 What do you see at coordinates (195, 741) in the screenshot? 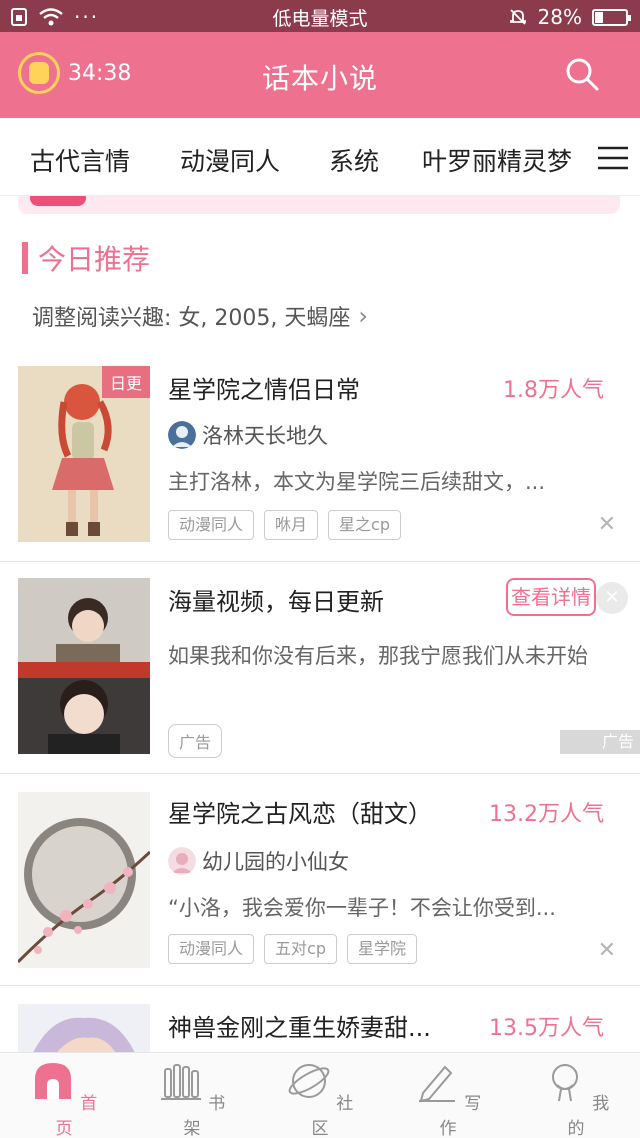
I see `ad-tag: 广告` at bounding box center [195, 741].